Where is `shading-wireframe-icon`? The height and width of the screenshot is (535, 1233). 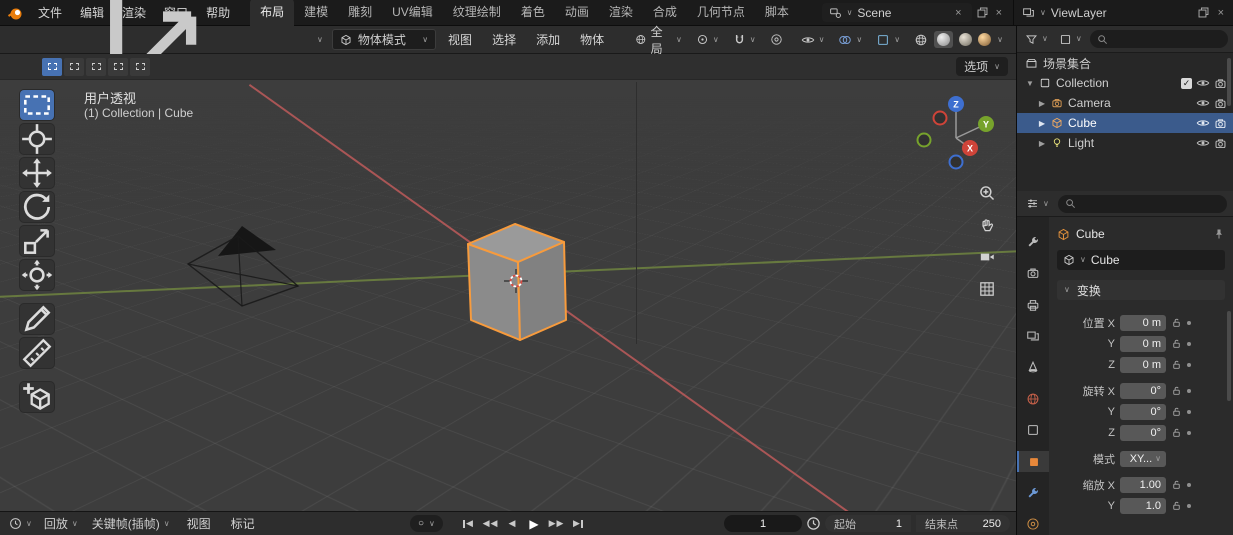 shading-wireframe-icon is located at coordinates (921, 40).